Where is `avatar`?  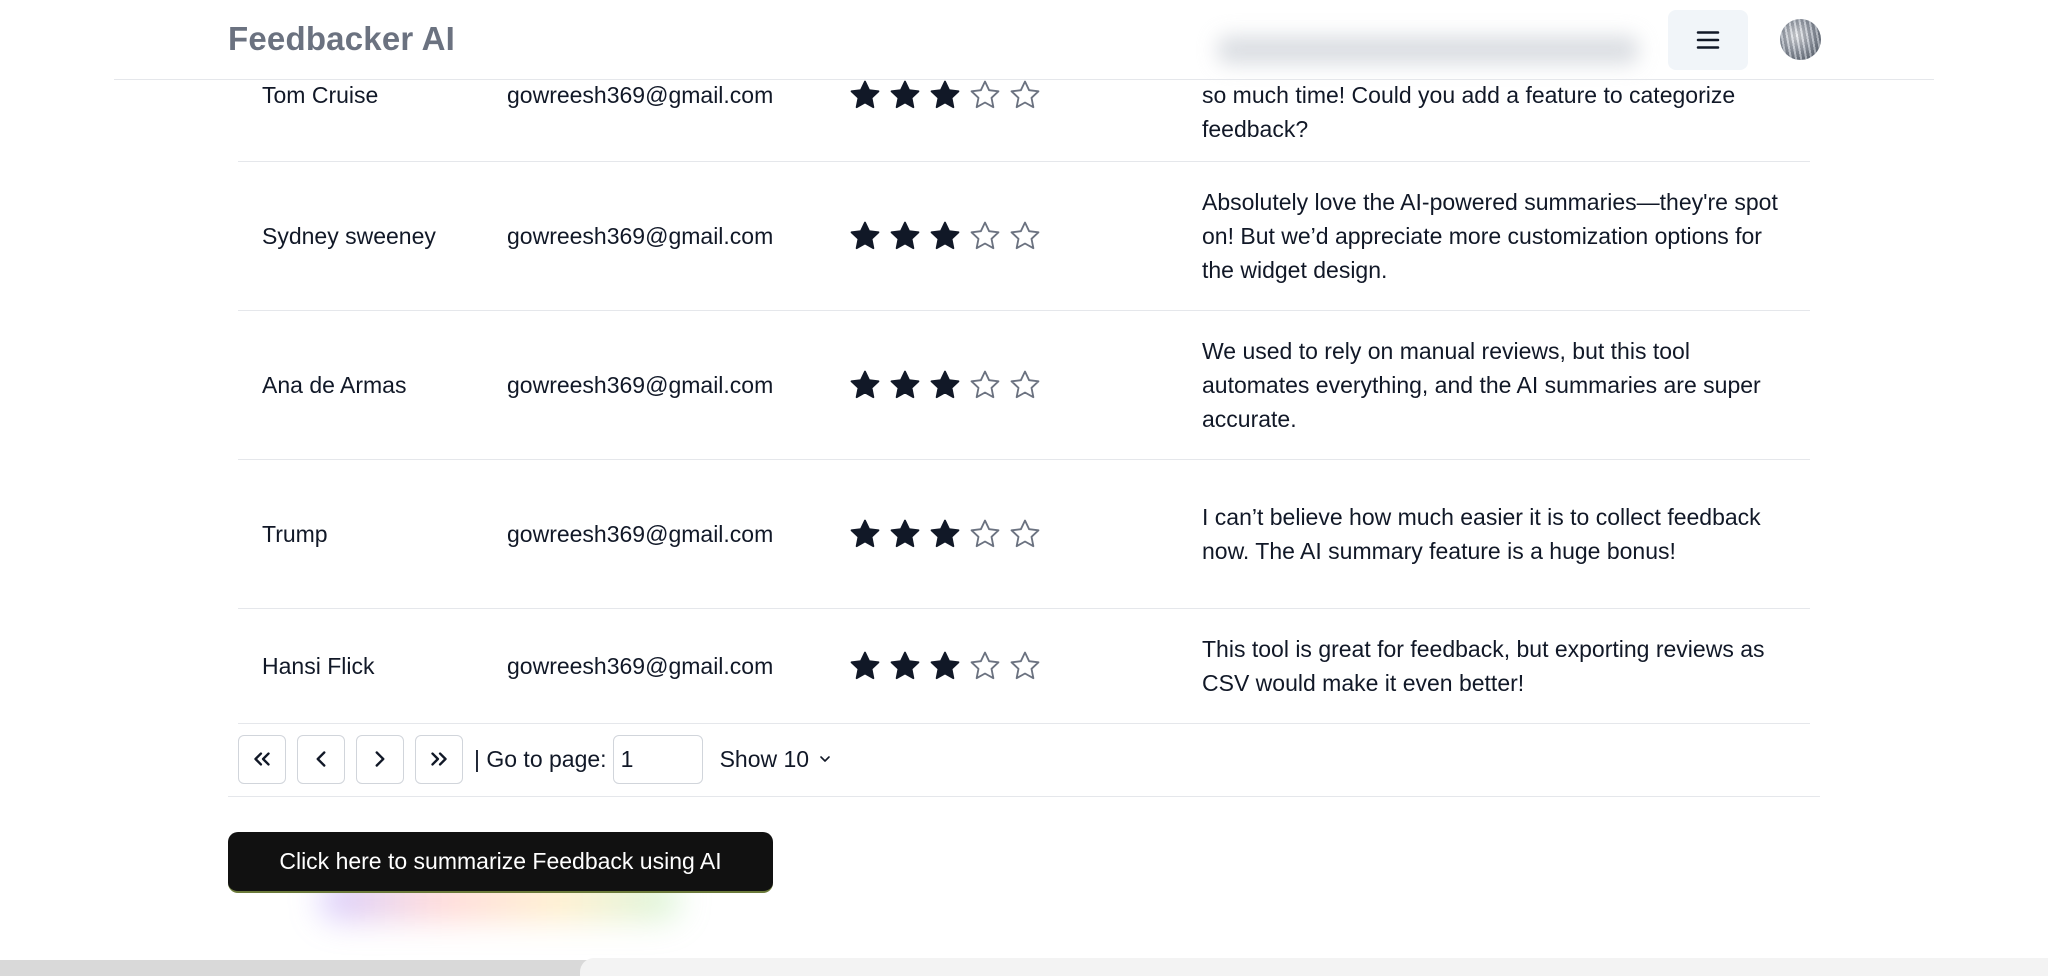
avatar is located at coordinates (1800, 39).